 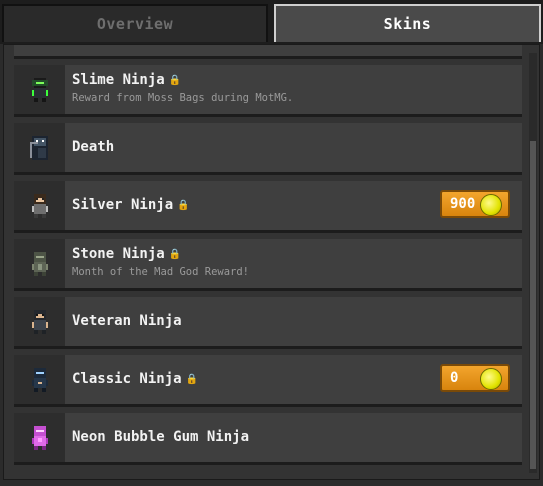 What do you see at coordinates (463, 204) in the screenshot?
I see `price-value: 900` at bounding box center [463, 204].